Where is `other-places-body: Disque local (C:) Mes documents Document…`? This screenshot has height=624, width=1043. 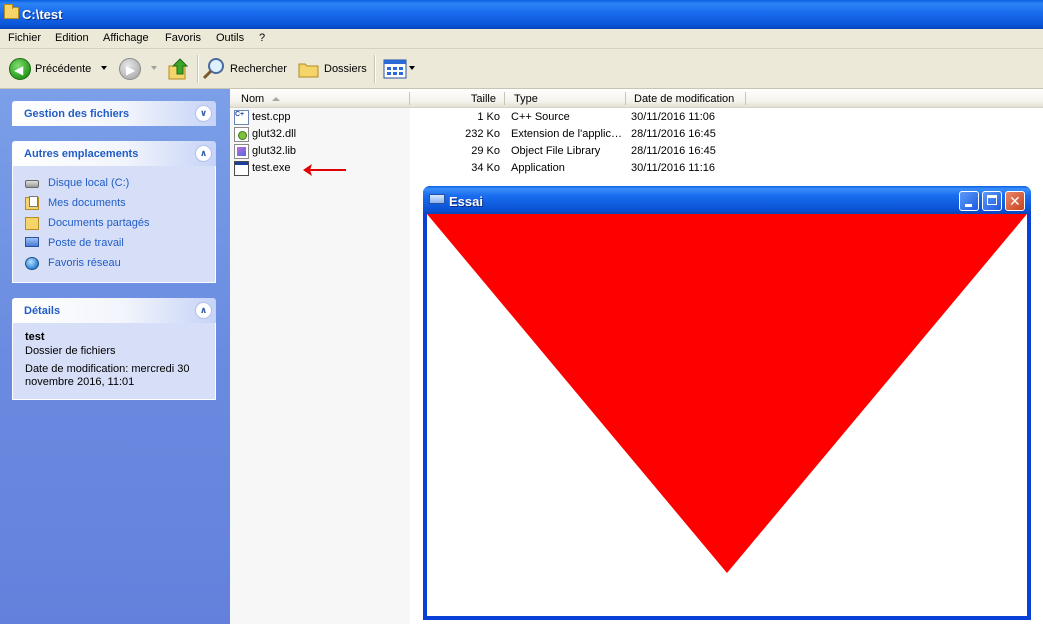
other-places-body: Disque local (C:) Mes documents Document… is located at coordinates (114, 224).